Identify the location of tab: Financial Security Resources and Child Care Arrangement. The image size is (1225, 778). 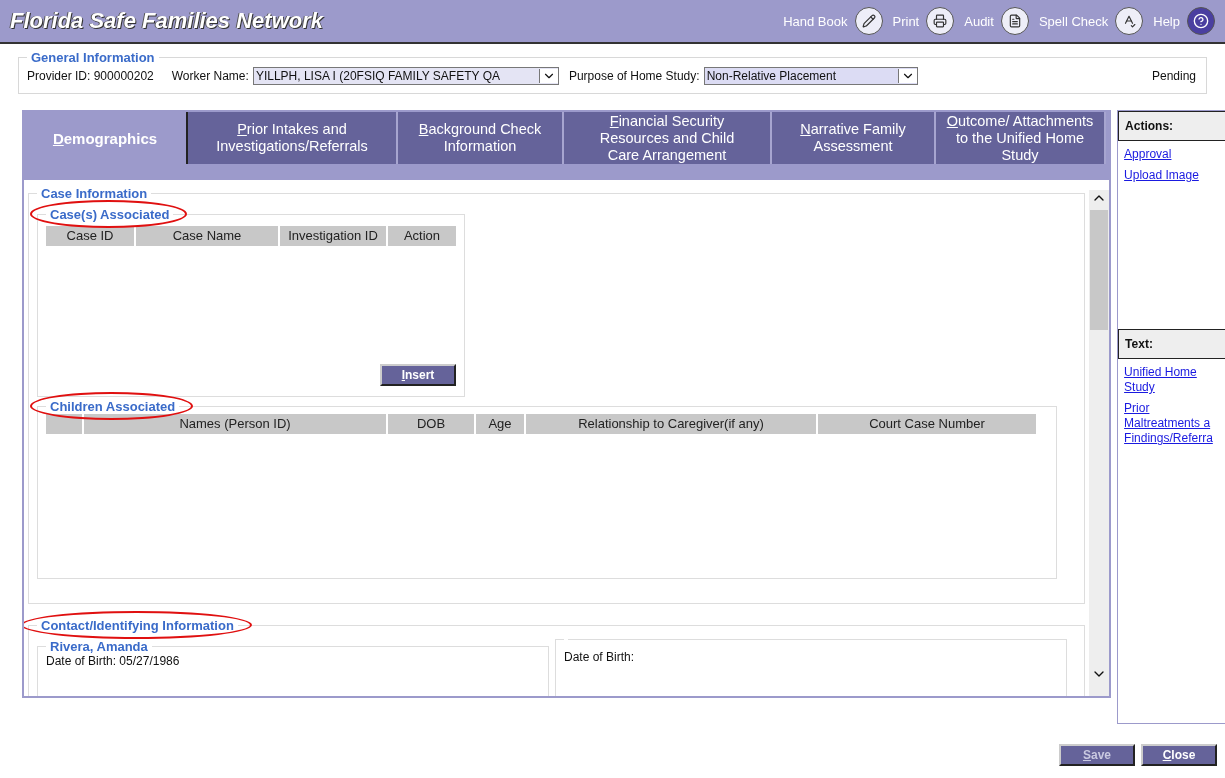
(668, 138).